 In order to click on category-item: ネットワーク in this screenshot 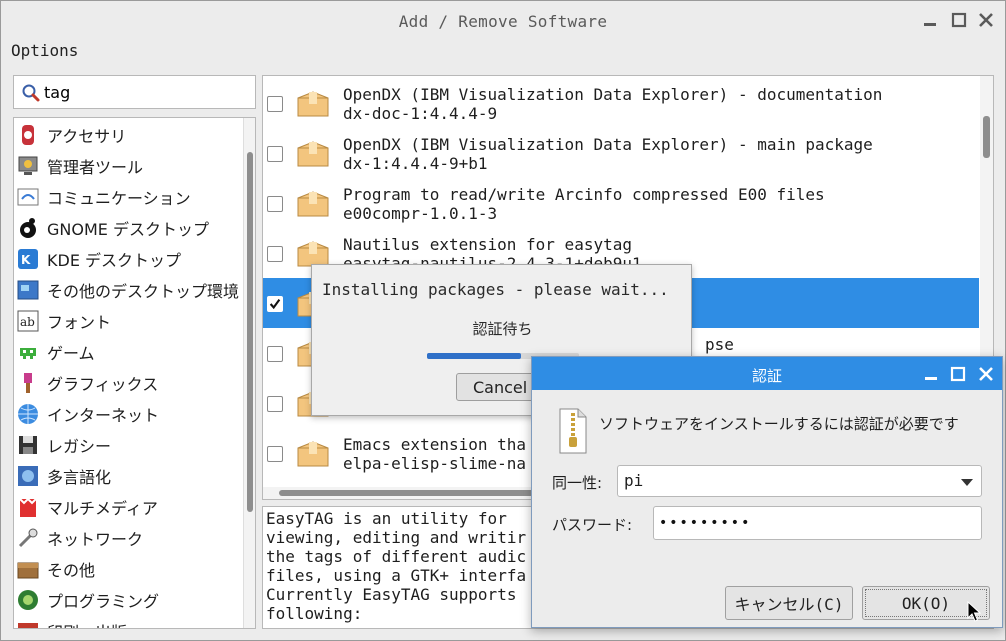, I will do `click(130, 537)`.